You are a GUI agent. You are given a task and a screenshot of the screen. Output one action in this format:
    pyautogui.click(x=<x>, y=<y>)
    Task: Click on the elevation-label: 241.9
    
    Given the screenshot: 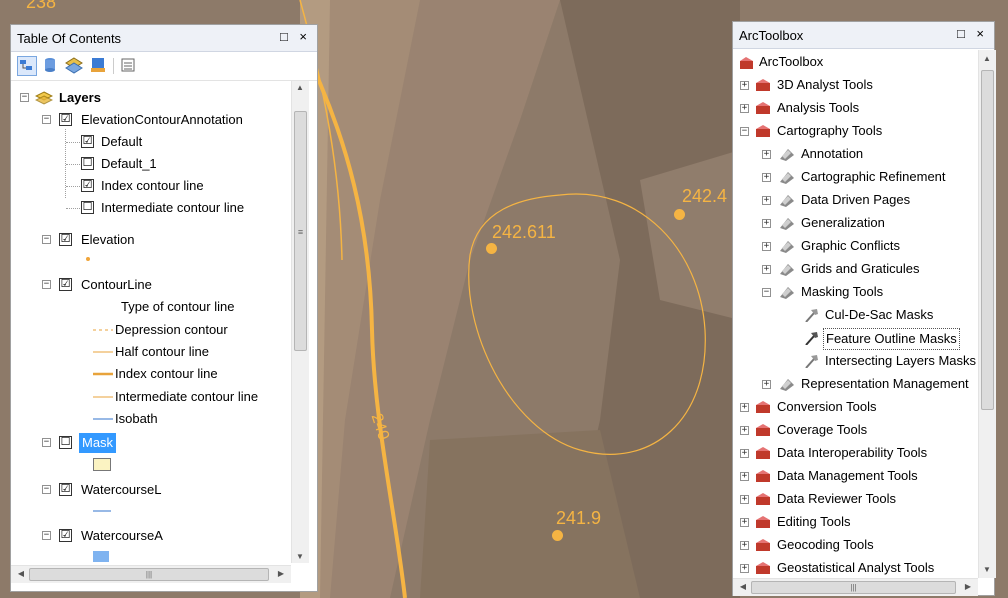 What is the action you would take?
    pyautogui.click(x=579, y=518)
    